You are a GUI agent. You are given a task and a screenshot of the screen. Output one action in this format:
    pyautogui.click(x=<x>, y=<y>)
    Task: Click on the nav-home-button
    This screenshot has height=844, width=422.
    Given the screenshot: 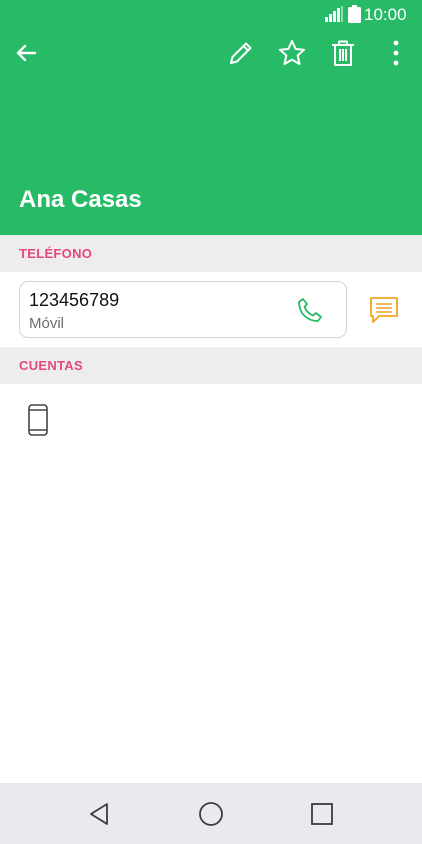 What is the action you would take?
    pyautogui.click(x=211, y=814)
    